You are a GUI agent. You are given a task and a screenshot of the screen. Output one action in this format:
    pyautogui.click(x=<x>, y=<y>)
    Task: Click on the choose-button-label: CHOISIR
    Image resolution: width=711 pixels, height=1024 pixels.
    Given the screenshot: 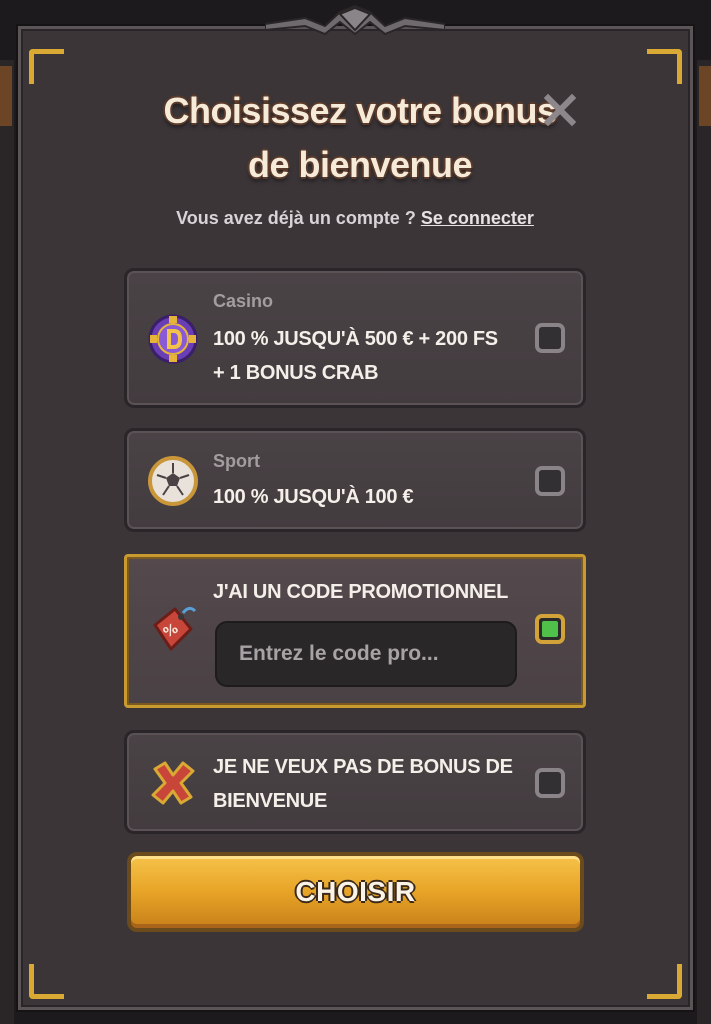 What is the action you would take?
    pyautogui.click(x=355, y=891)
    